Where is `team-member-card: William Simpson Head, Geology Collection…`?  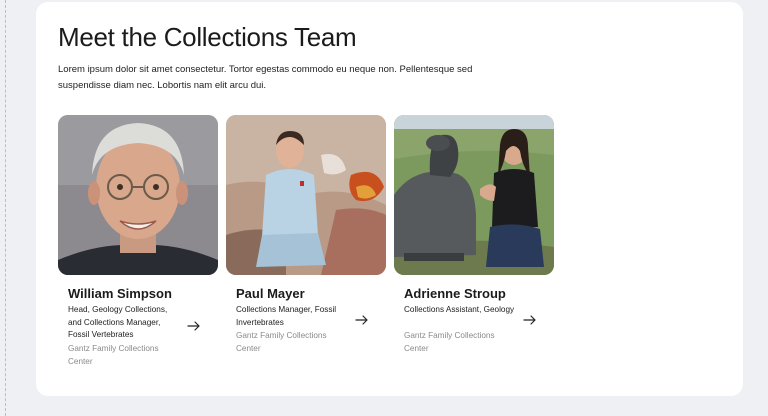 team-member-card: William Simpson Head, Geology Collection… is located at coordinates (138, 240).